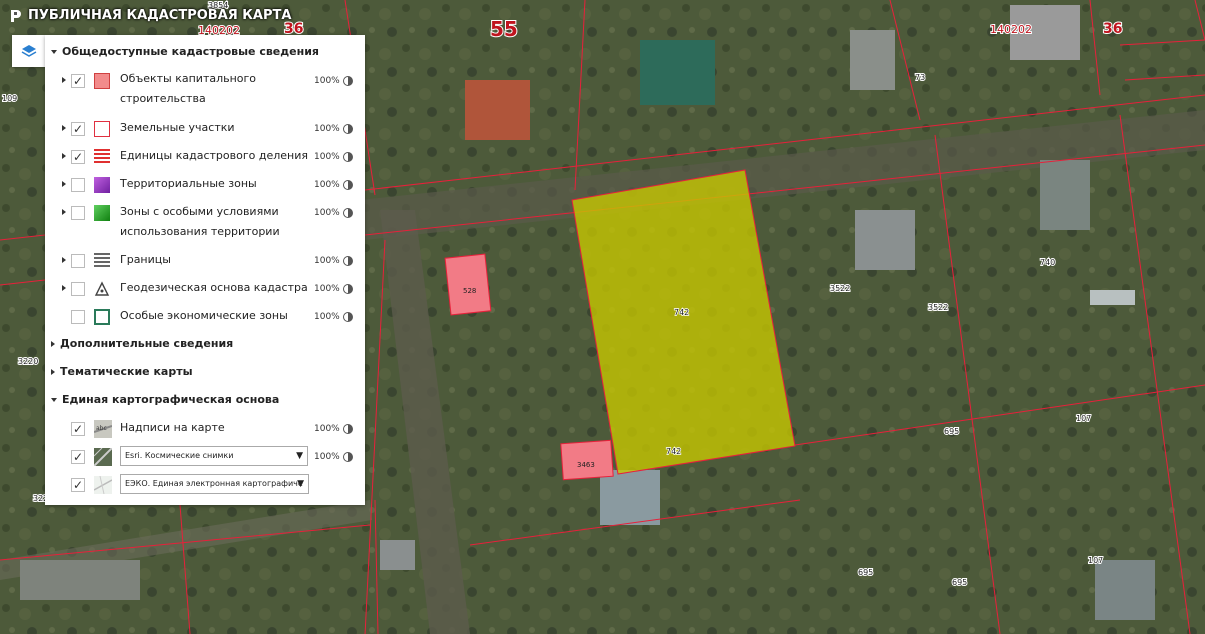  Describe the element at coordinates (16, 15) in the screenshot. I see `pkk-logo-icon` at that location.